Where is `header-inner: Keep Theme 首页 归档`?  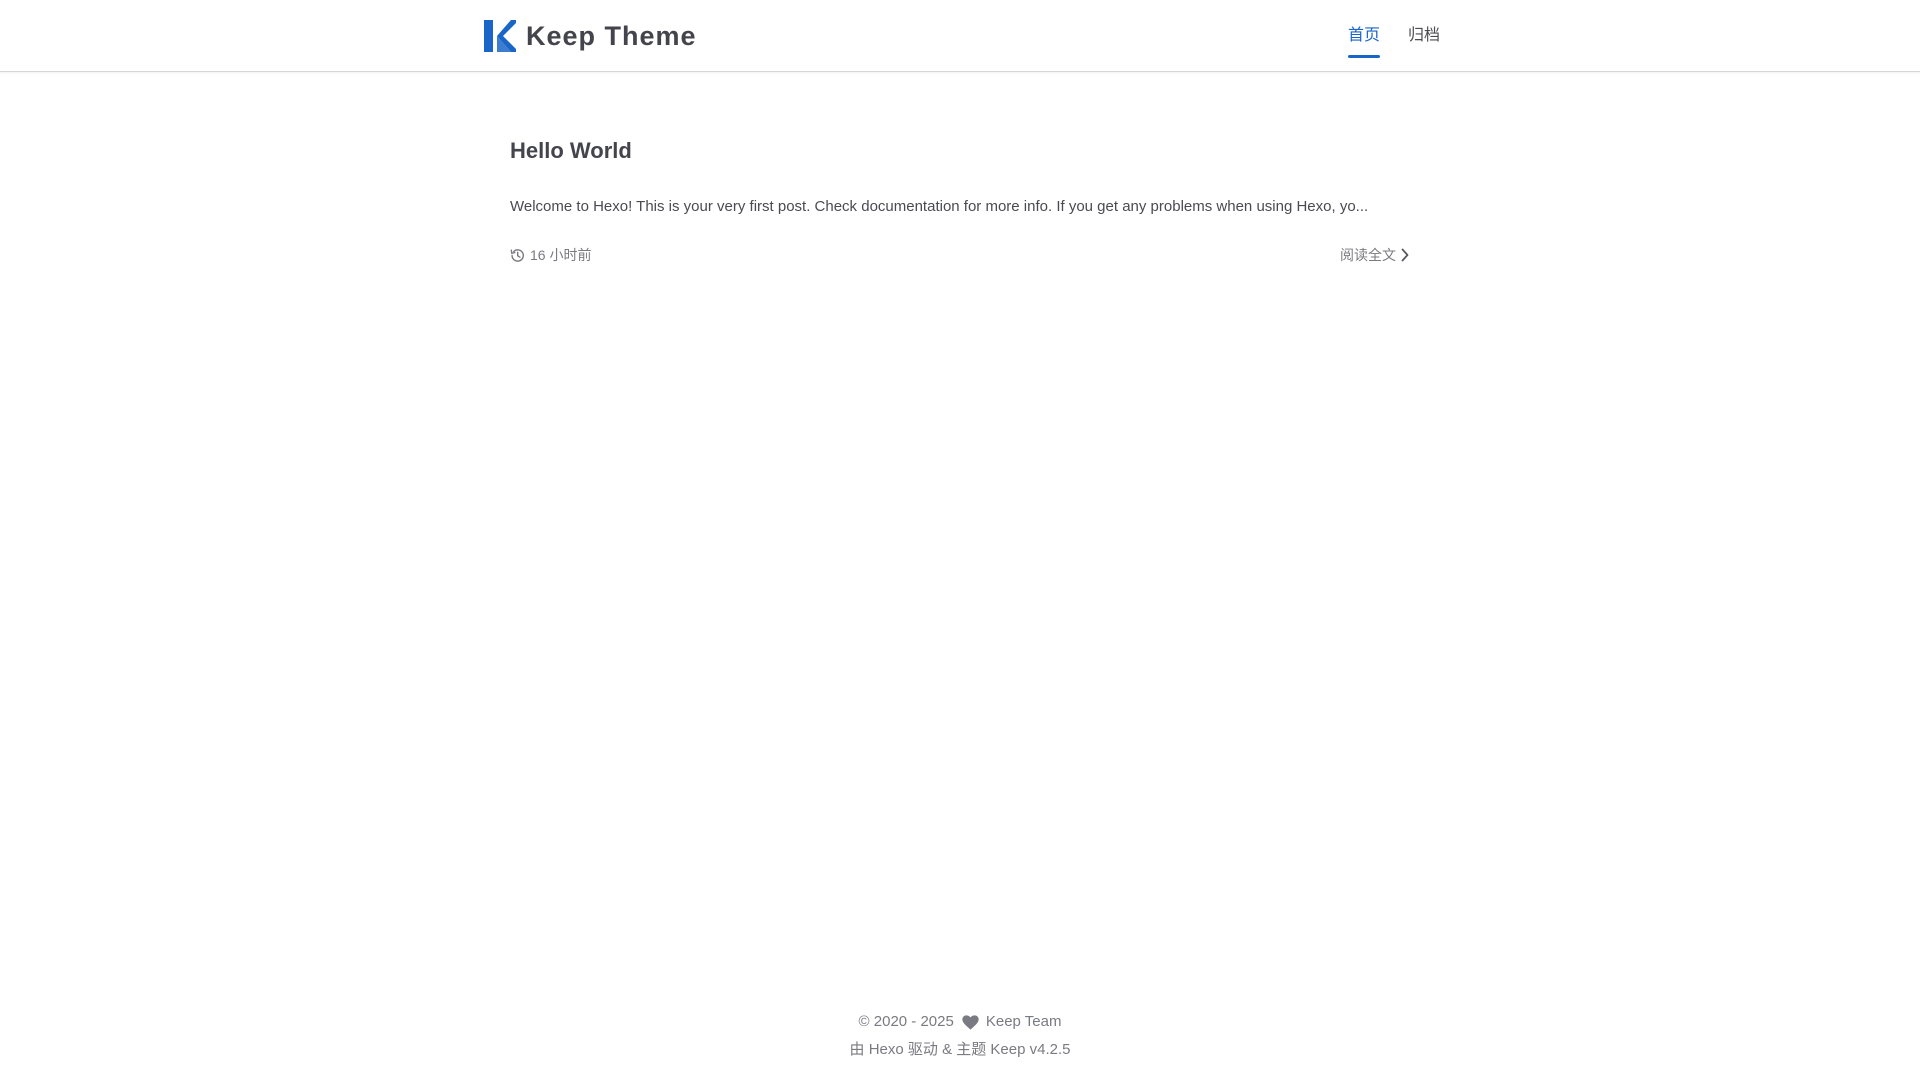 header-inner: Keep Theme 首页 归档 is located at coordinates (962, 35).